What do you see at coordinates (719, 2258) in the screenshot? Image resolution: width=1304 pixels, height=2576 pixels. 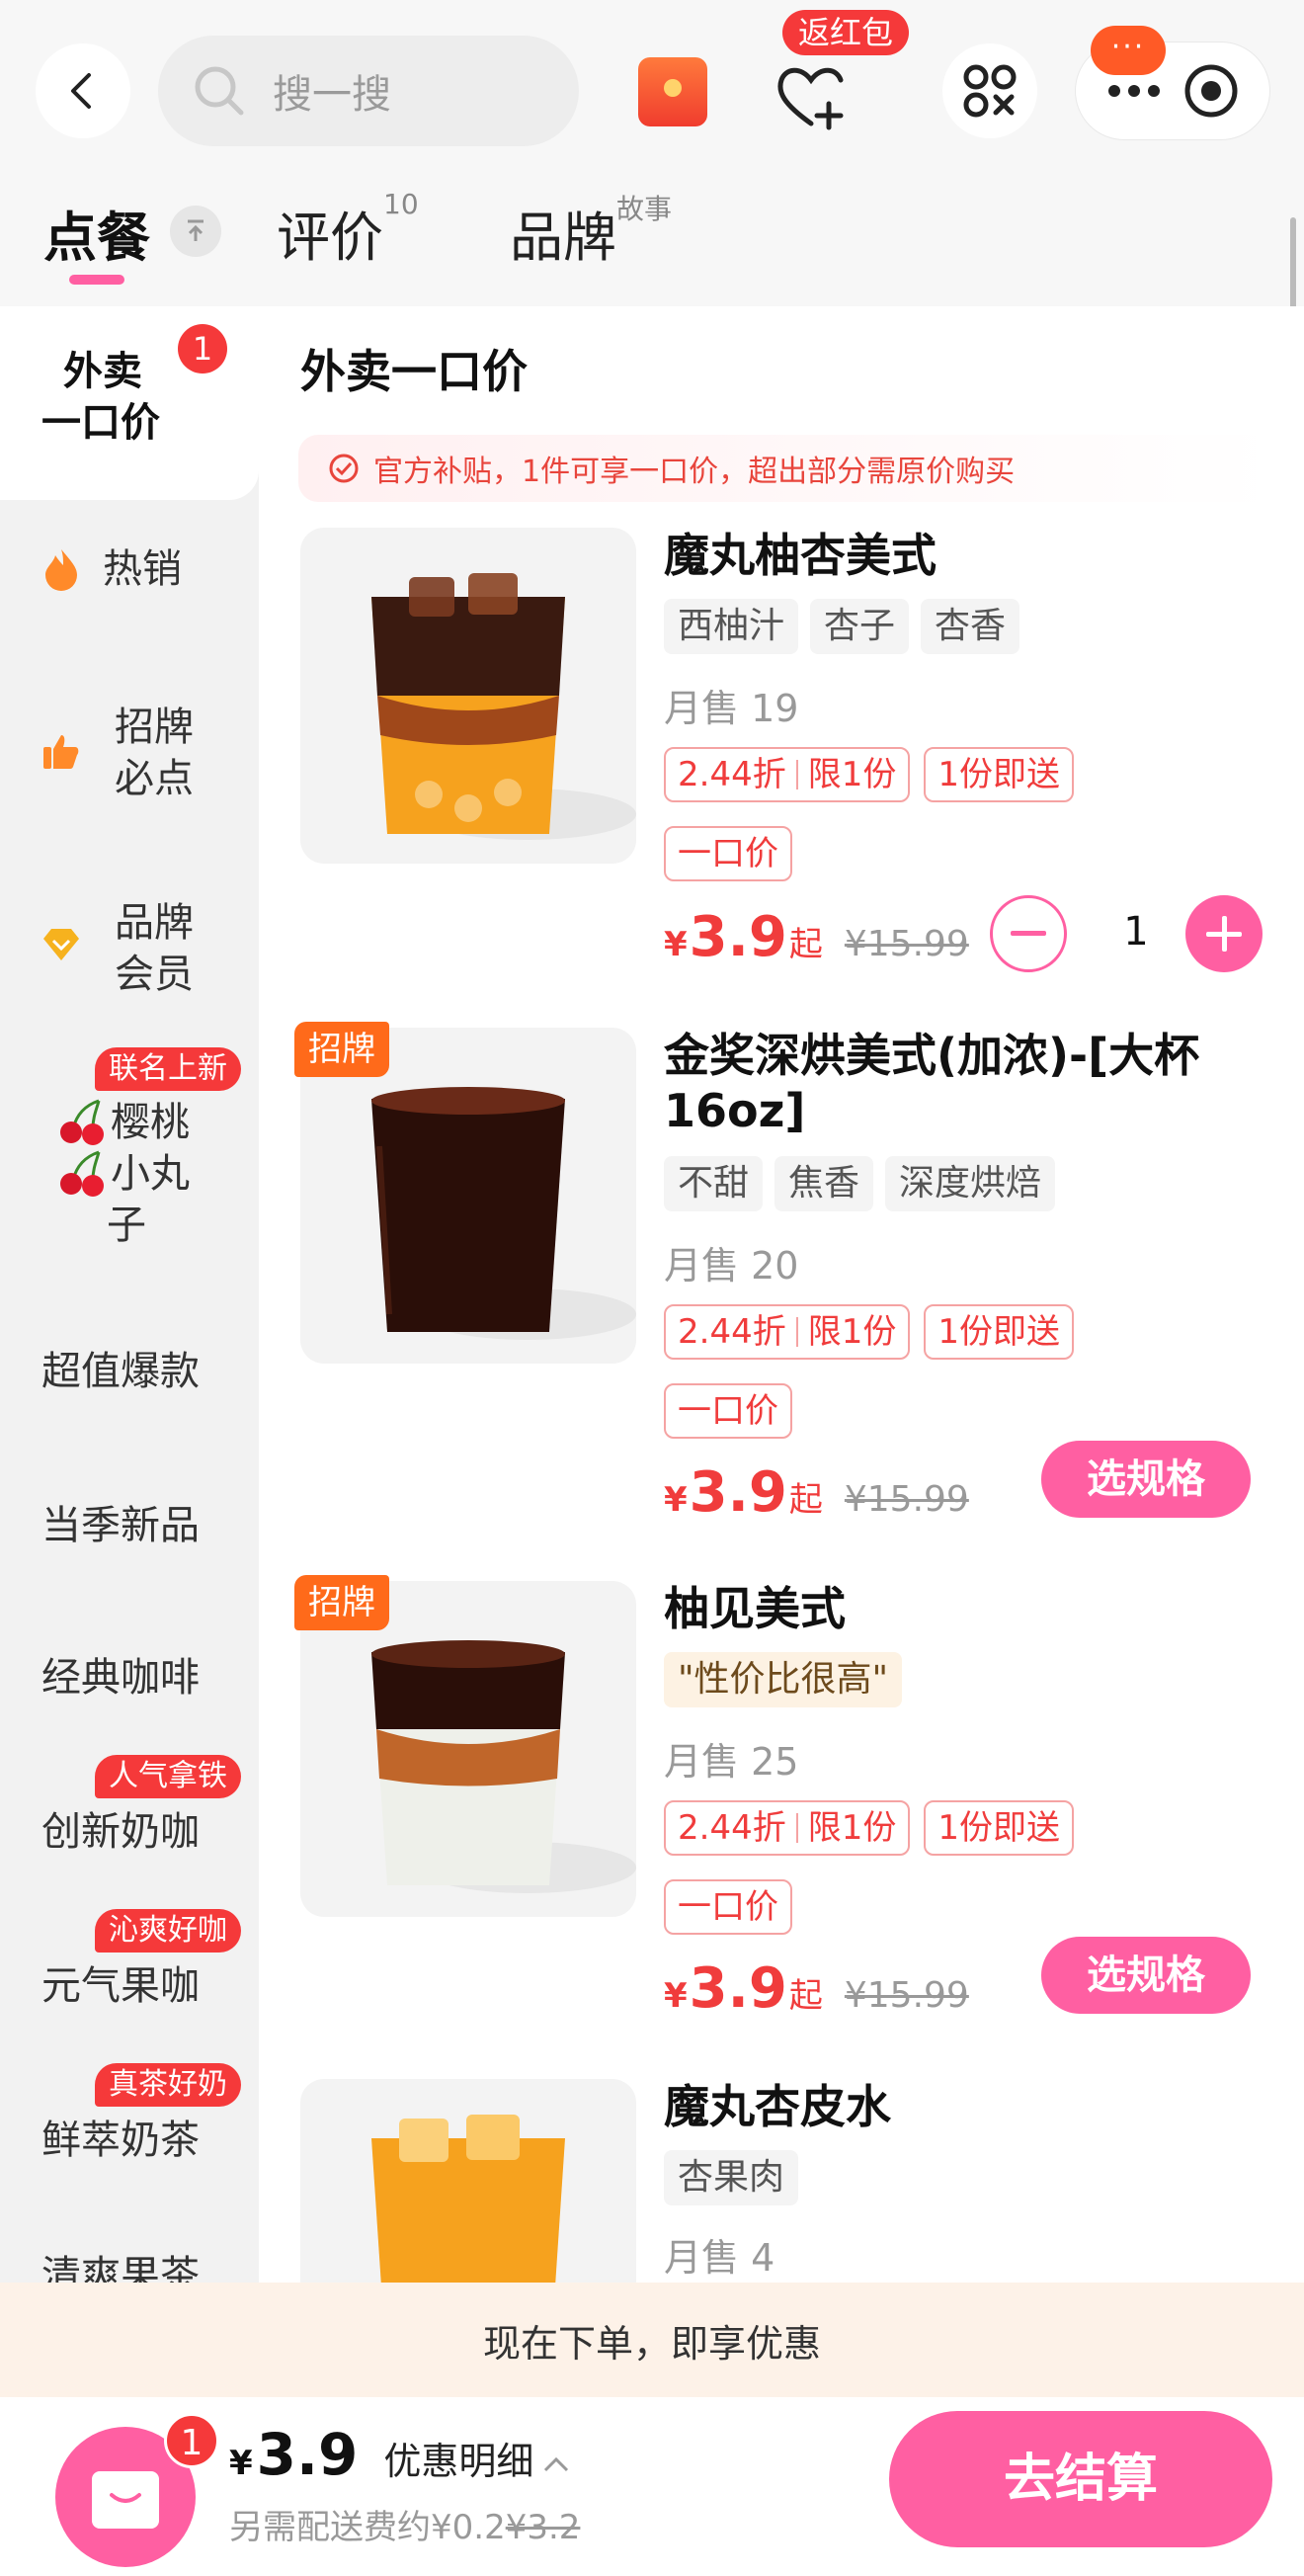 I see `monthly-sales: 月售 4` at bounding box center [719, 2258].